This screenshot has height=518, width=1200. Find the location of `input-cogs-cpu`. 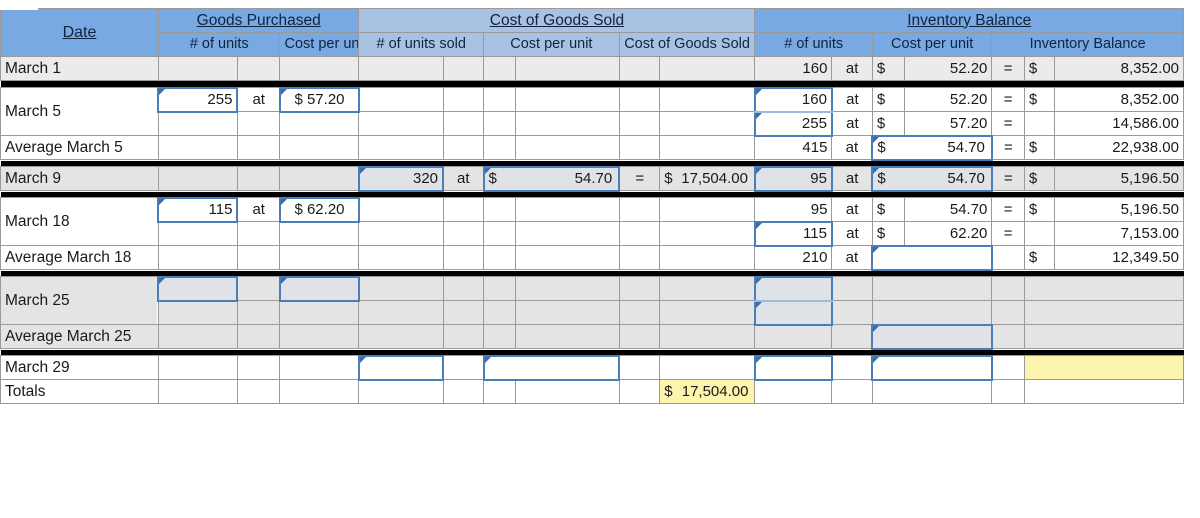

input-cogs-cpu is located at coordinates (551, 367).